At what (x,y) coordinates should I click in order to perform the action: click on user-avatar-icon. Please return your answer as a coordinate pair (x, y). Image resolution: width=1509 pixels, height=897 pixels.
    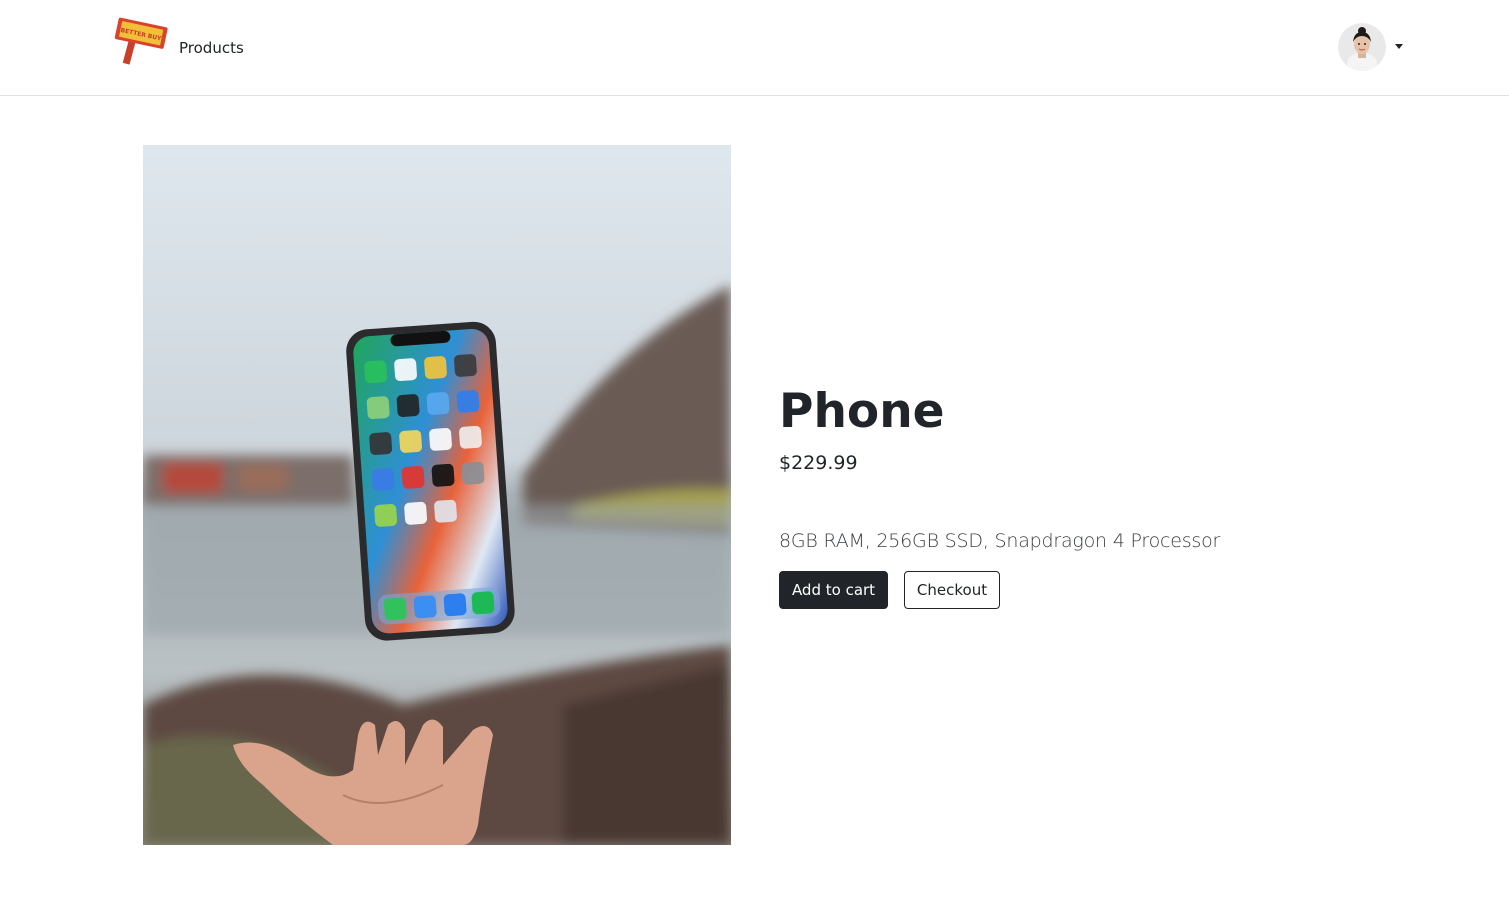
    Looking at the image, I should click on (1362, 47).